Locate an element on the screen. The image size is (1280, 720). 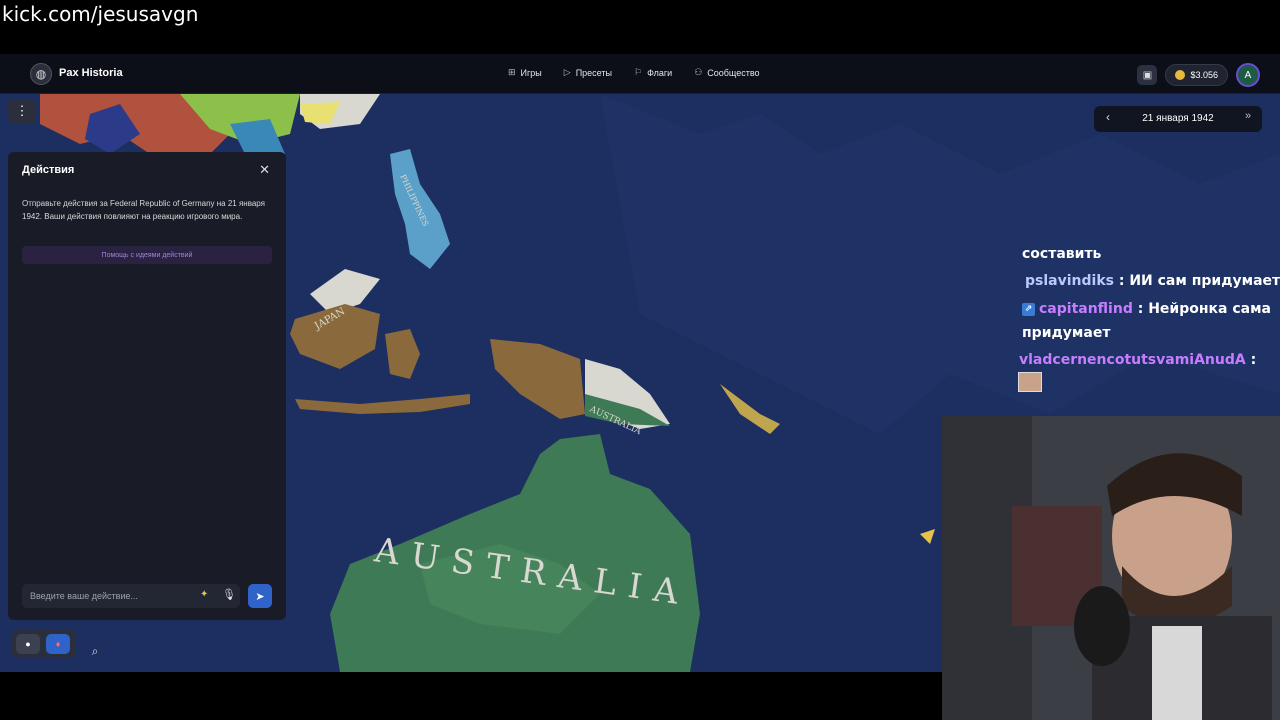
chat-text: составить is located at coordinates (1062, 254).